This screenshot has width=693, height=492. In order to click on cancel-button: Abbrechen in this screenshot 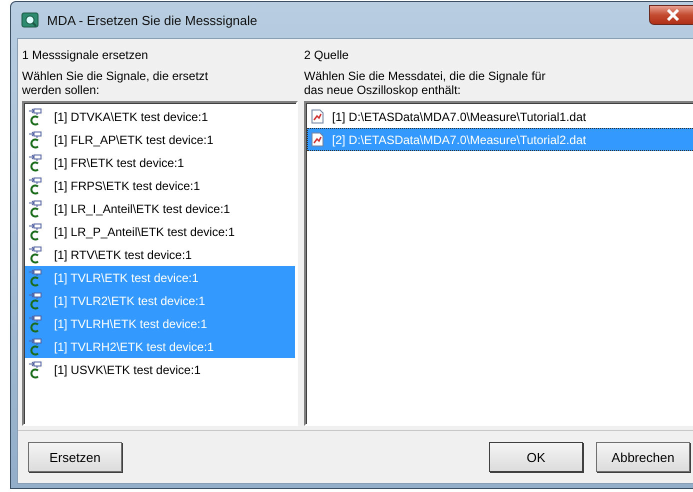, I will do `click(643, 457)`.